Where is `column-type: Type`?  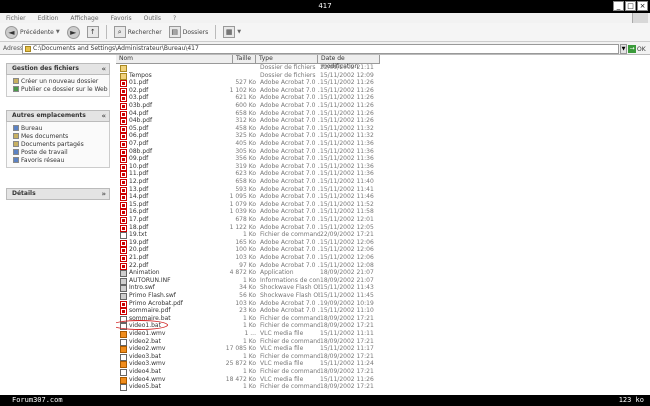 column-type: Type is located at coordinates (287, 59).